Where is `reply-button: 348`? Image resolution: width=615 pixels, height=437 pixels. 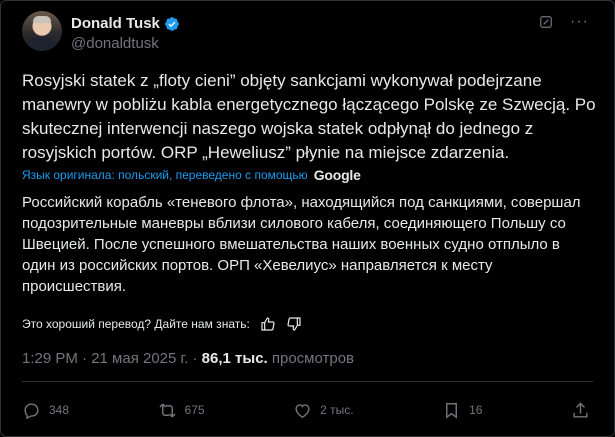 reply-button: 348 is located at coordinates (45, 410).